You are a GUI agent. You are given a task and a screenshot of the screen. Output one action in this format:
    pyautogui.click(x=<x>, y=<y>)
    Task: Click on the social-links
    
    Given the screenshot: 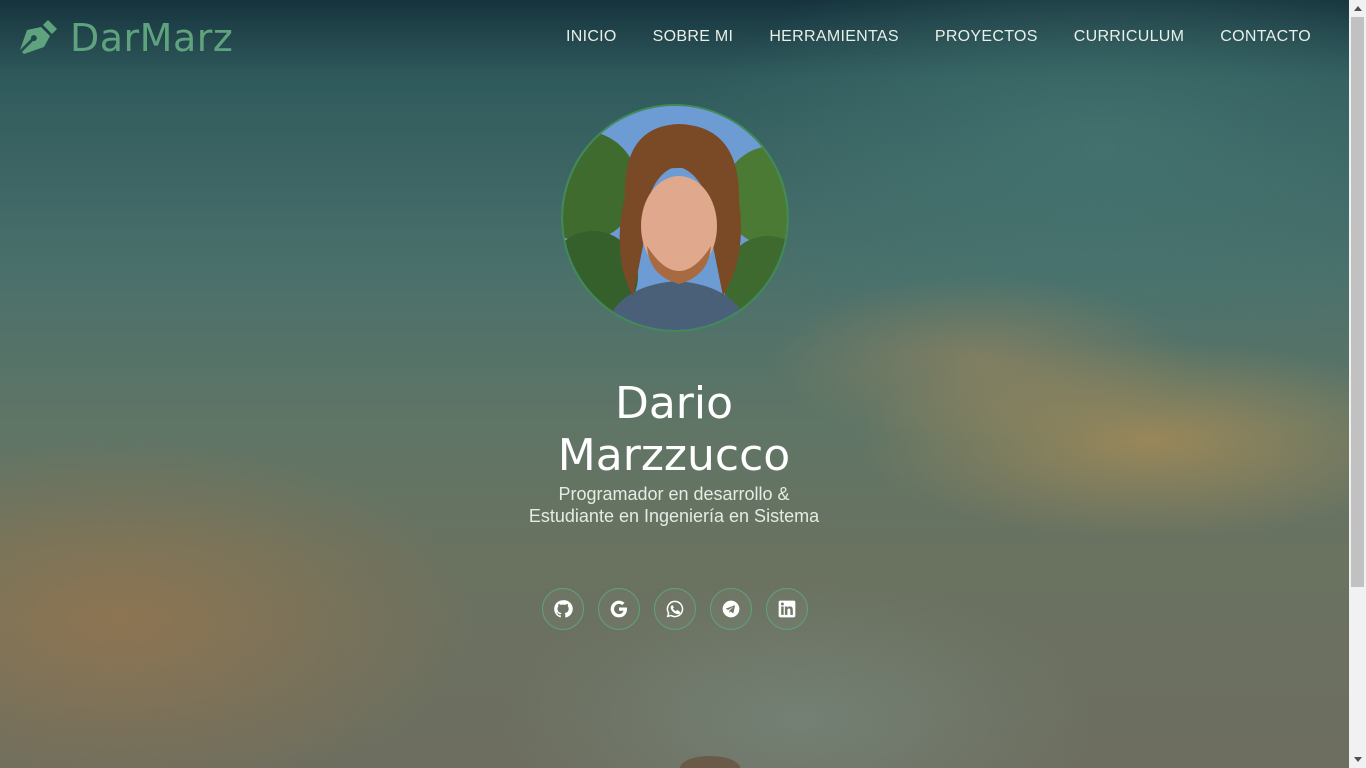 What is the action you would take?
    pyautogui.click(x=675, y=609)
    